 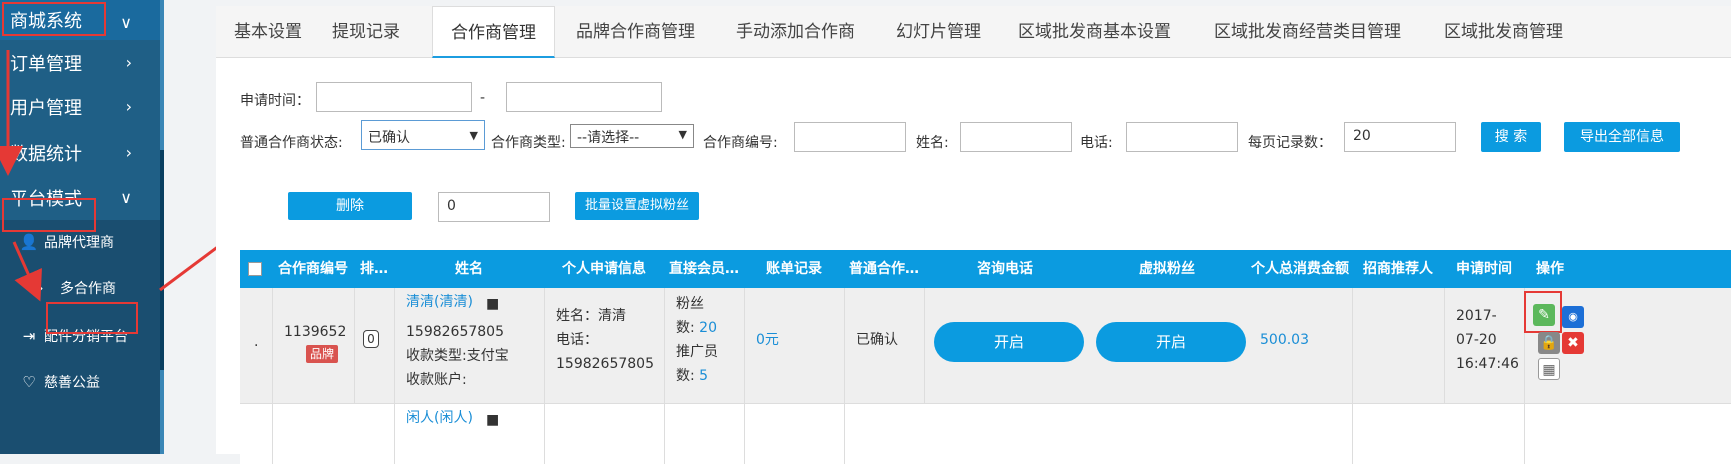 I want to click on col-header: 申请时间, so click(x=1484, y=269).